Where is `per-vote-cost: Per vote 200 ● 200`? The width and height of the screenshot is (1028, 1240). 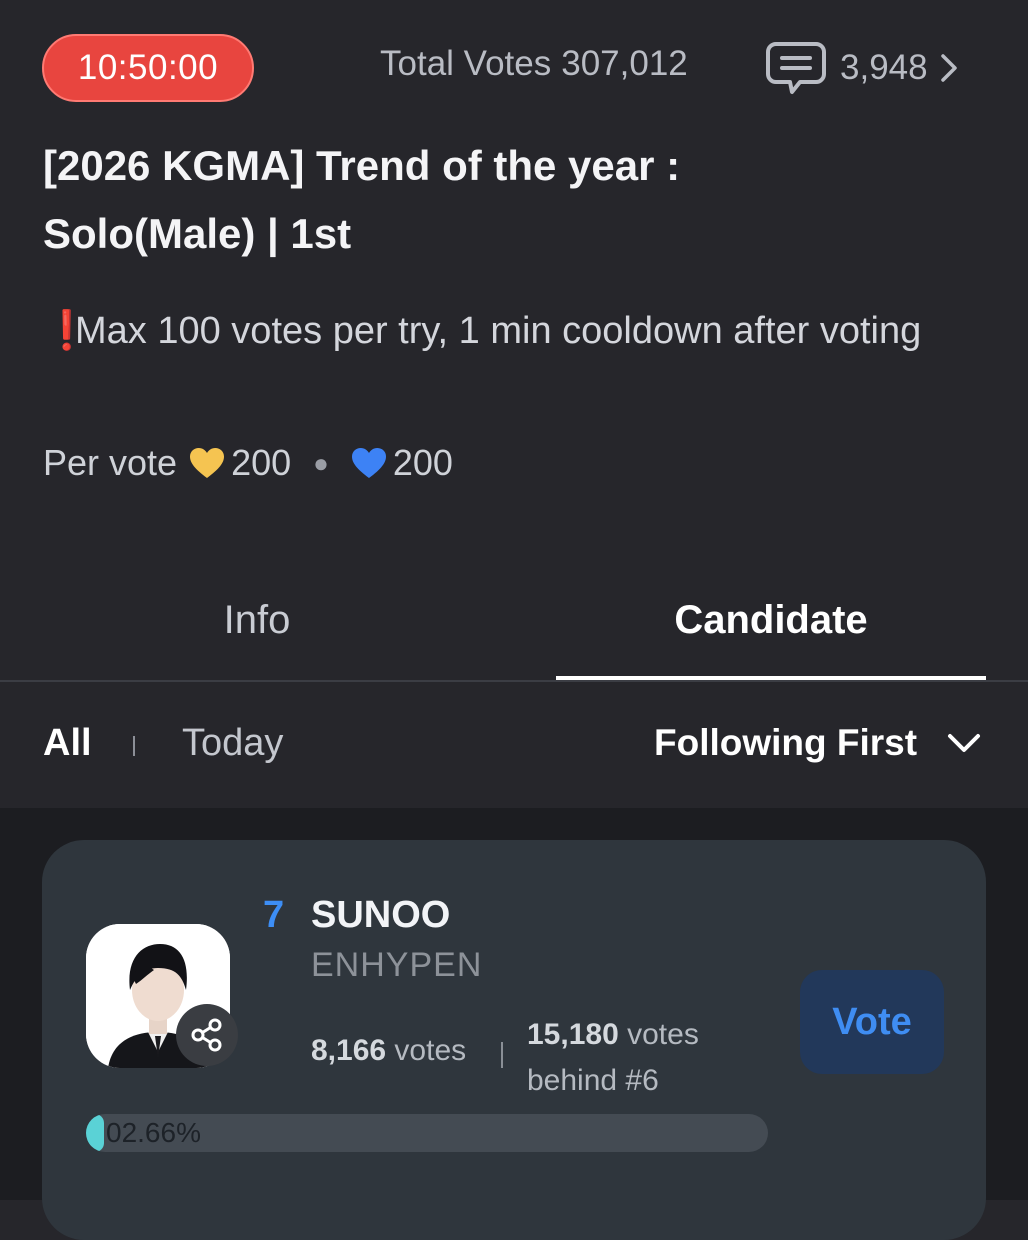 per-vote-cost: Per vote 200 ● 200 is located at coordinates (248, 463).